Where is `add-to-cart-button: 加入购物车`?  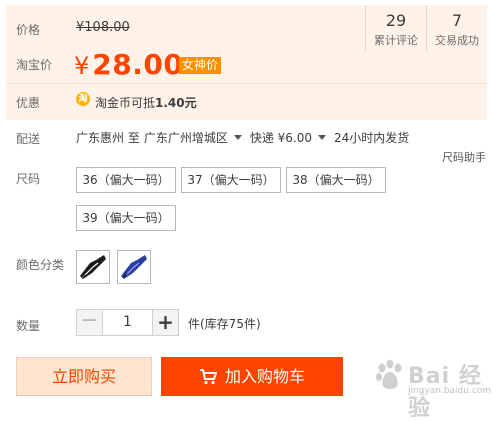
add-to-cart-button: 加入购物车 is located at coordinates (252, 376).